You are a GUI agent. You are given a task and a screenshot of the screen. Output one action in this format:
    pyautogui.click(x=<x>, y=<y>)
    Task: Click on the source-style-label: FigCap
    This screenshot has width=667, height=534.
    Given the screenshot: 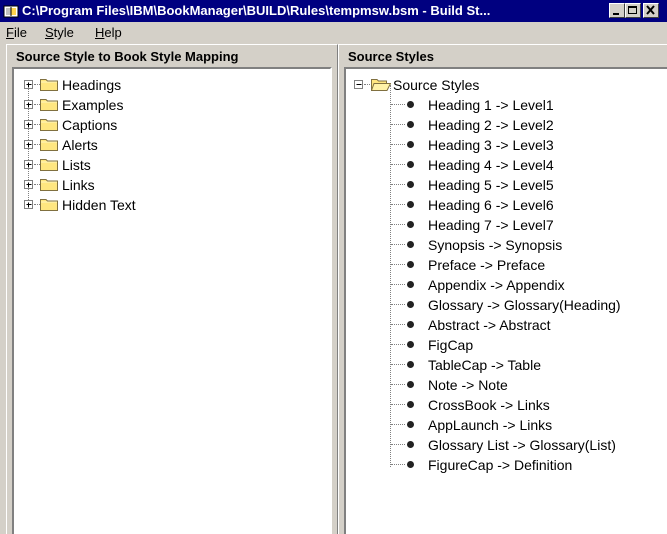 What is the action you would take?
    pyautogui.click(x=451, y=345)
    